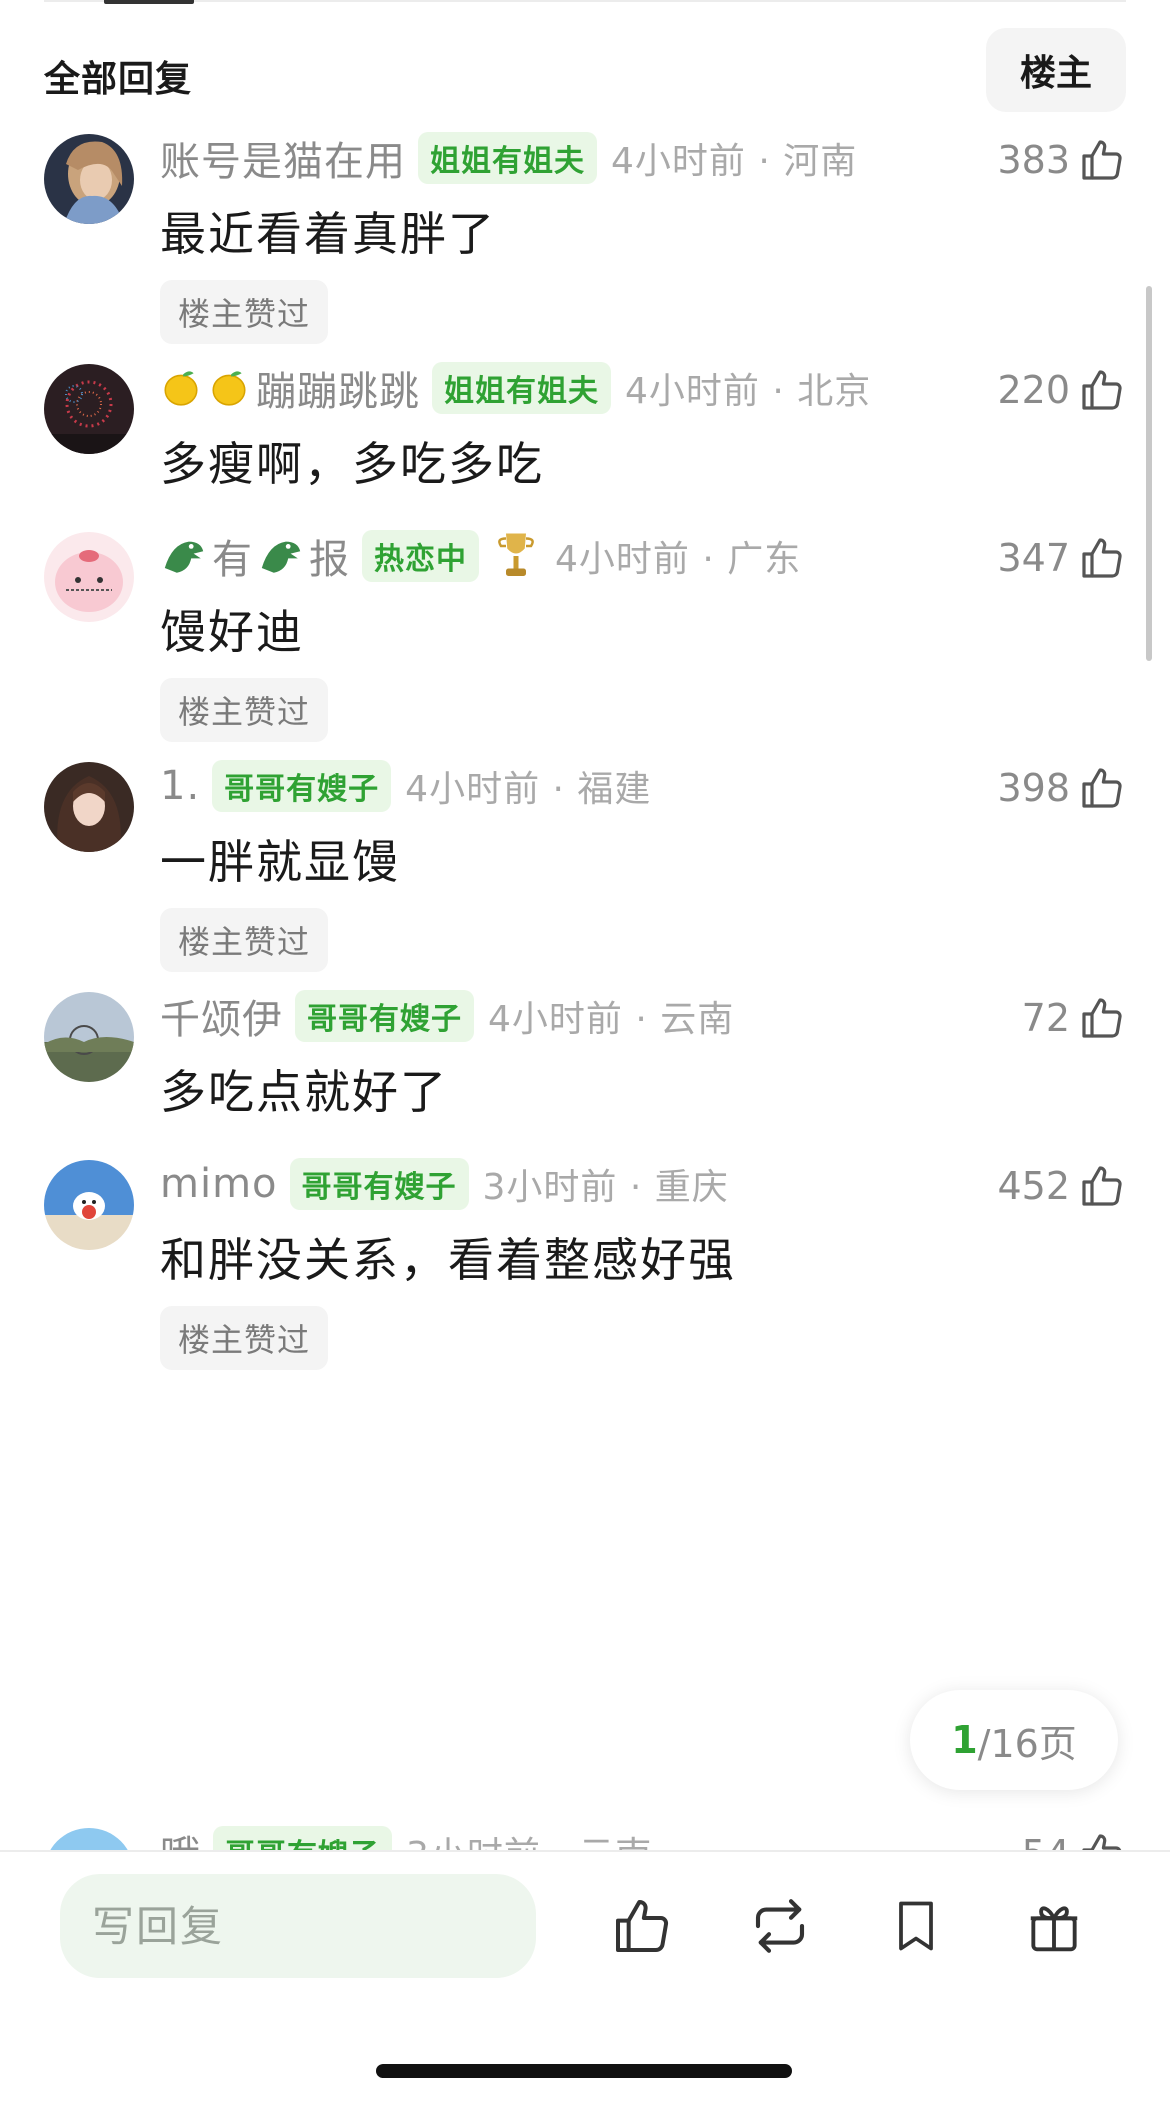 The height and width of the screenshot is (2110, 1170). Describe the element at coordinates (328, 234) in the screenshot. I see `comment-text: 最近看着真胖了` at that location.